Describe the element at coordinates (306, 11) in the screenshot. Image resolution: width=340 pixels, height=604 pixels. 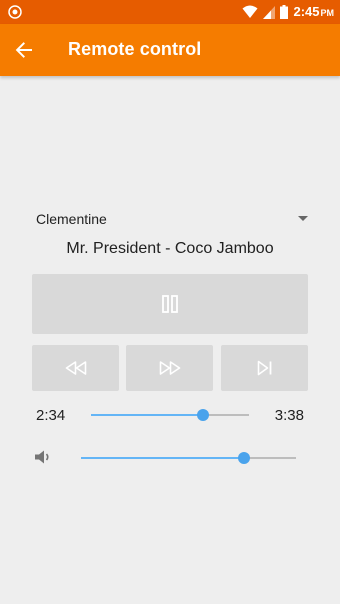
I see `status-time: 2:45` at that location.